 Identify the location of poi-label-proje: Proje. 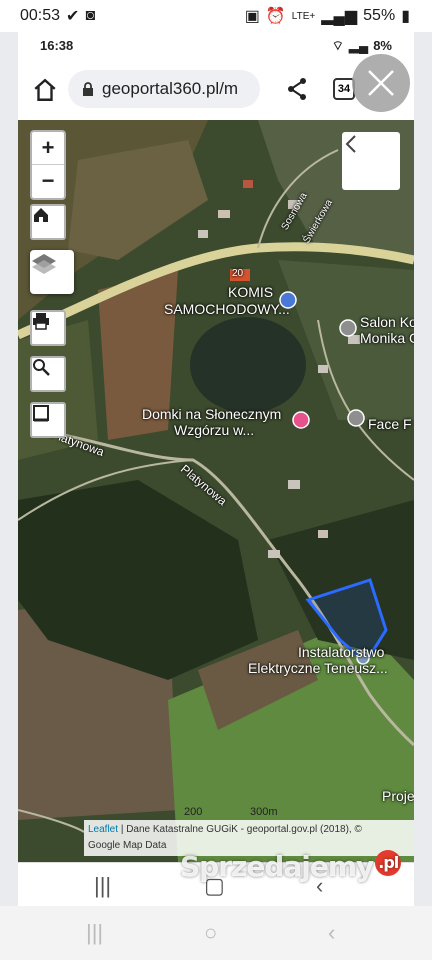
(398, 796).